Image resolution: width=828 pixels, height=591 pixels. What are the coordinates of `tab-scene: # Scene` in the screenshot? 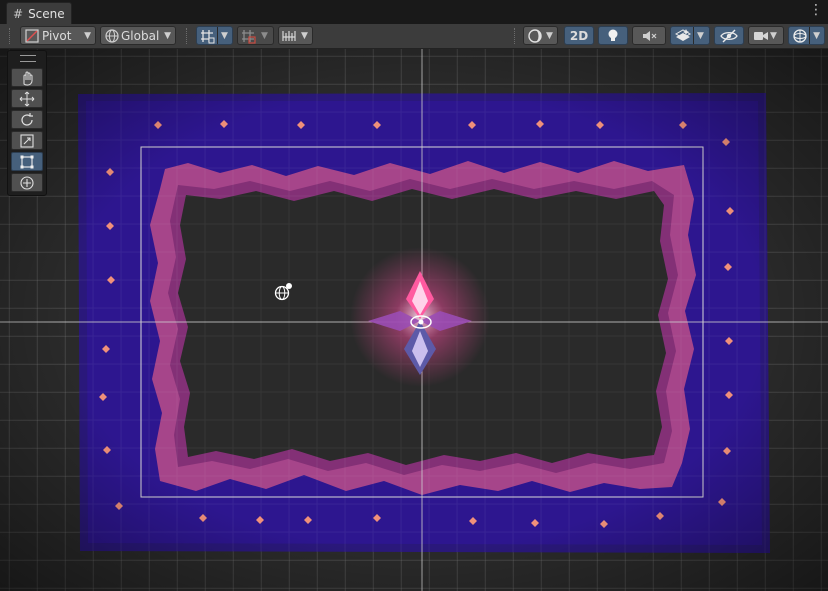 It's located at (39, 13).